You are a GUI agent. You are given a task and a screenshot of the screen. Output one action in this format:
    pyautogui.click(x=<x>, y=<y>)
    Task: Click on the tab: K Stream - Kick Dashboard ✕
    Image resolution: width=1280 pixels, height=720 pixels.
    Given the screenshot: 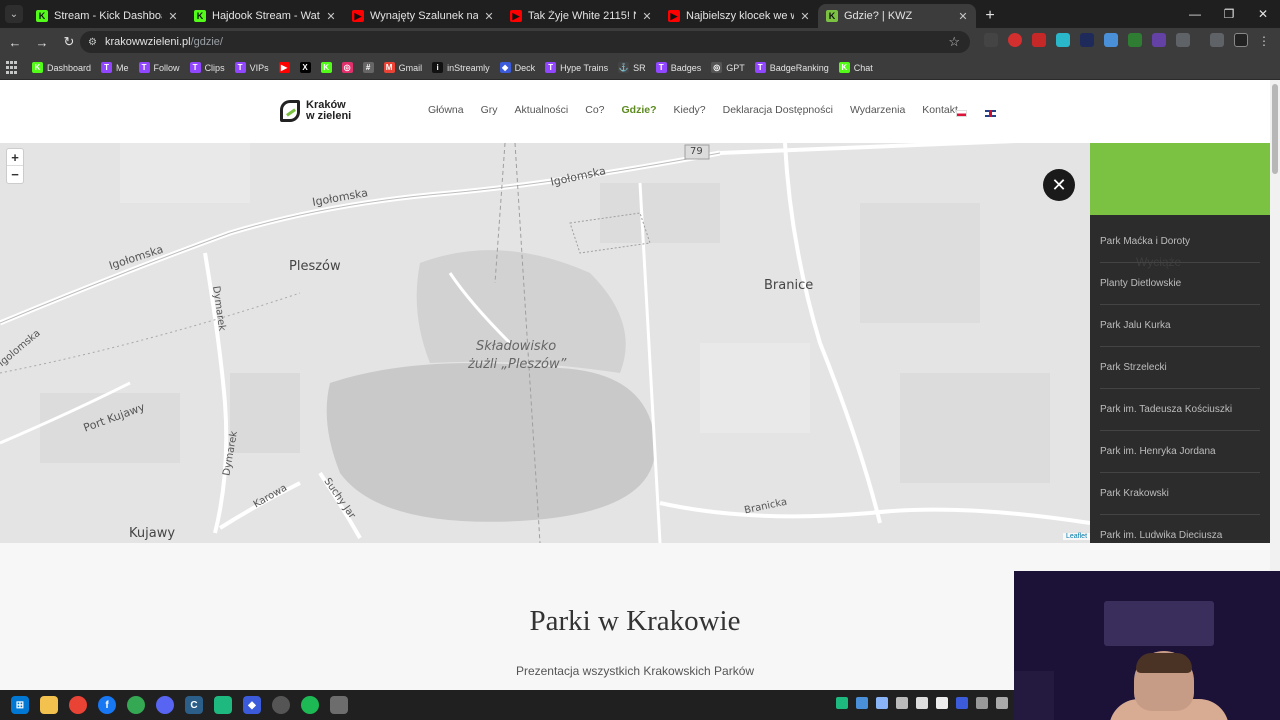 What is the action you would take?
    pyautogui.click(x=107, y=16)
    